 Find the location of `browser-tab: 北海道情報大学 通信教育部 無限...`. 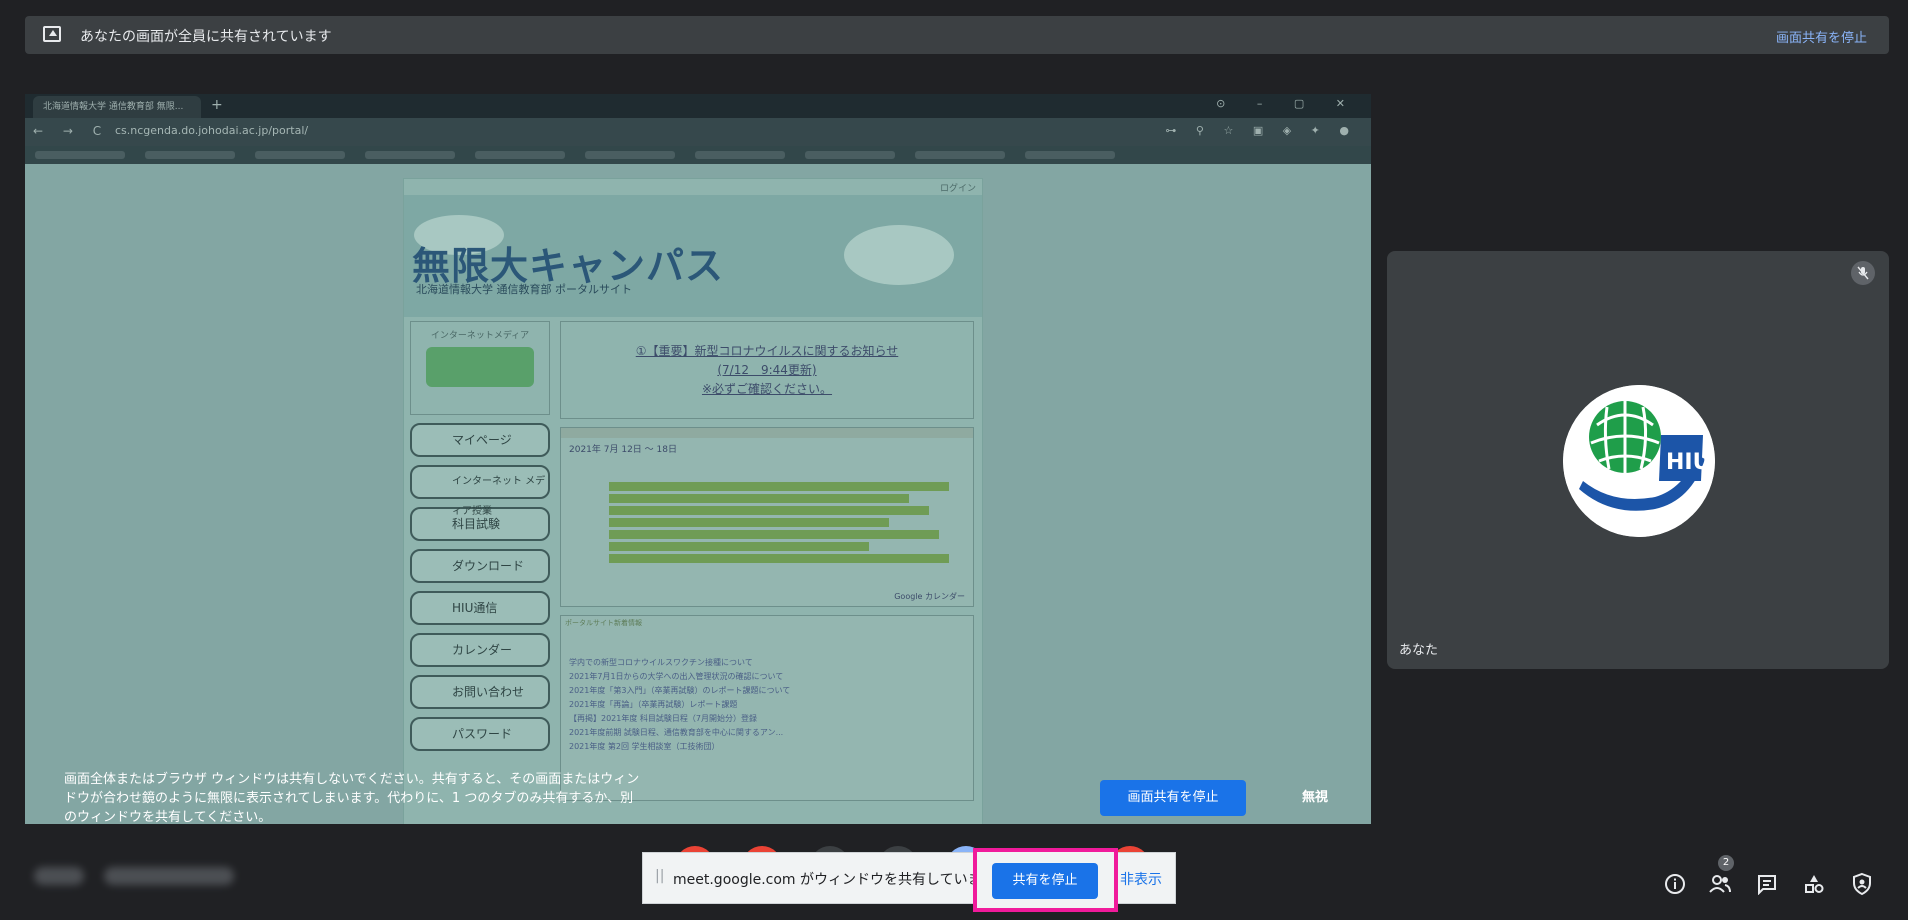

browser-tab: 北海道情報大学 通信教育部 無限... is located at coordinates (117, 107).